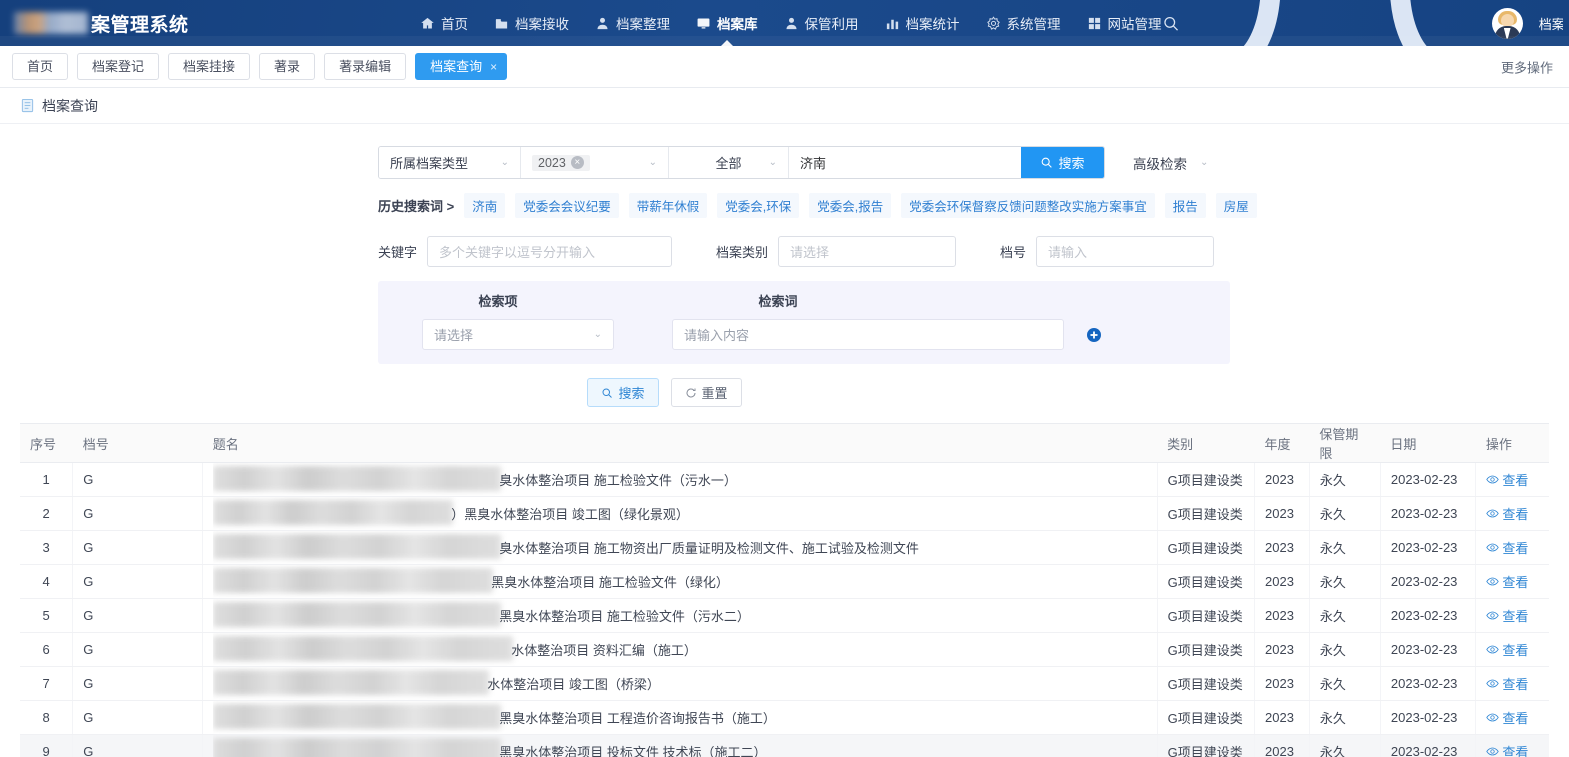  I want to click on history-term-2: 党委会会议纪要, so click(567, 205).